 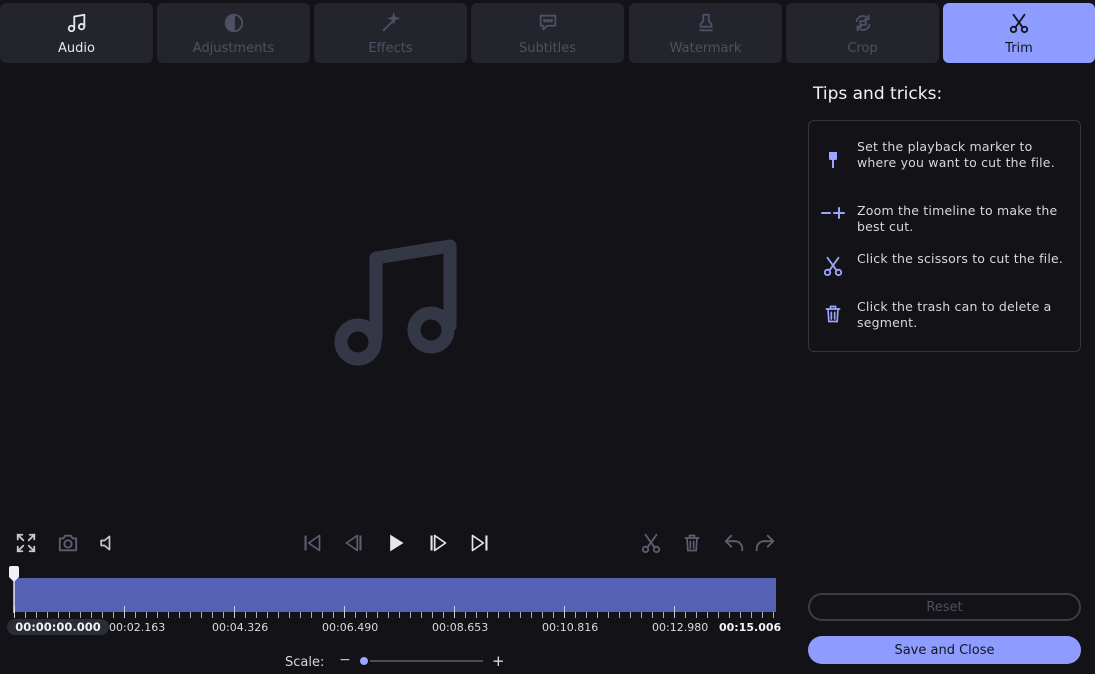 What do you see at coordinates (391, 23) in the screenshot?
I see `magic-wand-icon` at bounding box center [391, 23].